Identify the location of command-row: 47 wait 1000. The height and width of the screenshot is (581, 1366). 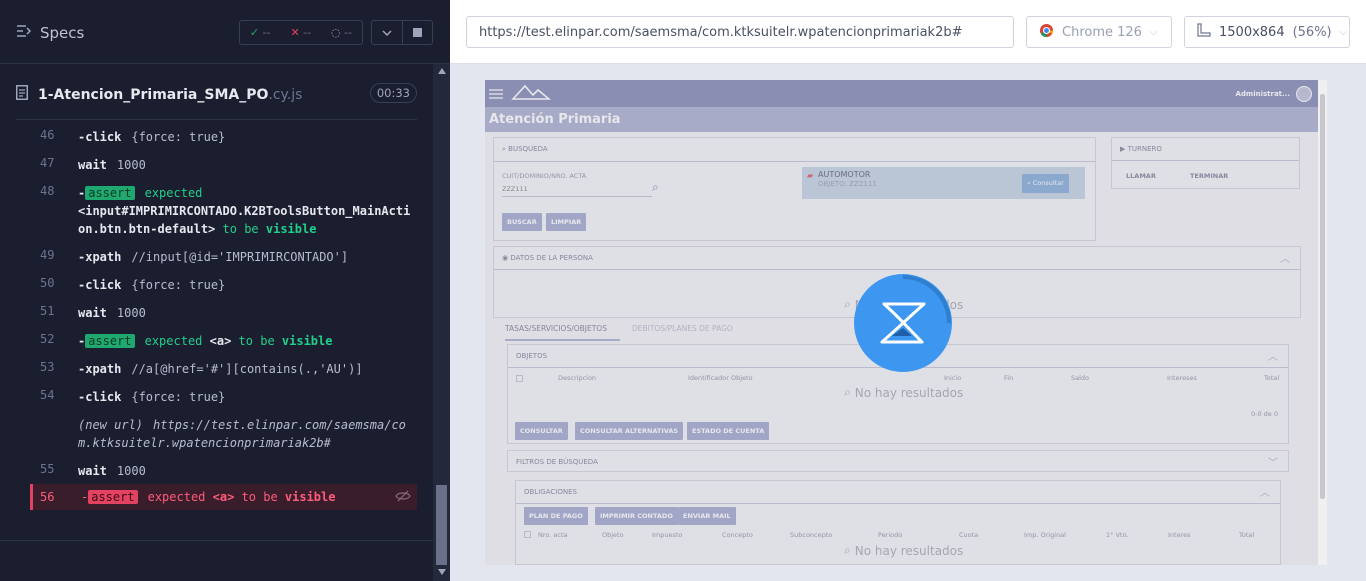
(223, 160).